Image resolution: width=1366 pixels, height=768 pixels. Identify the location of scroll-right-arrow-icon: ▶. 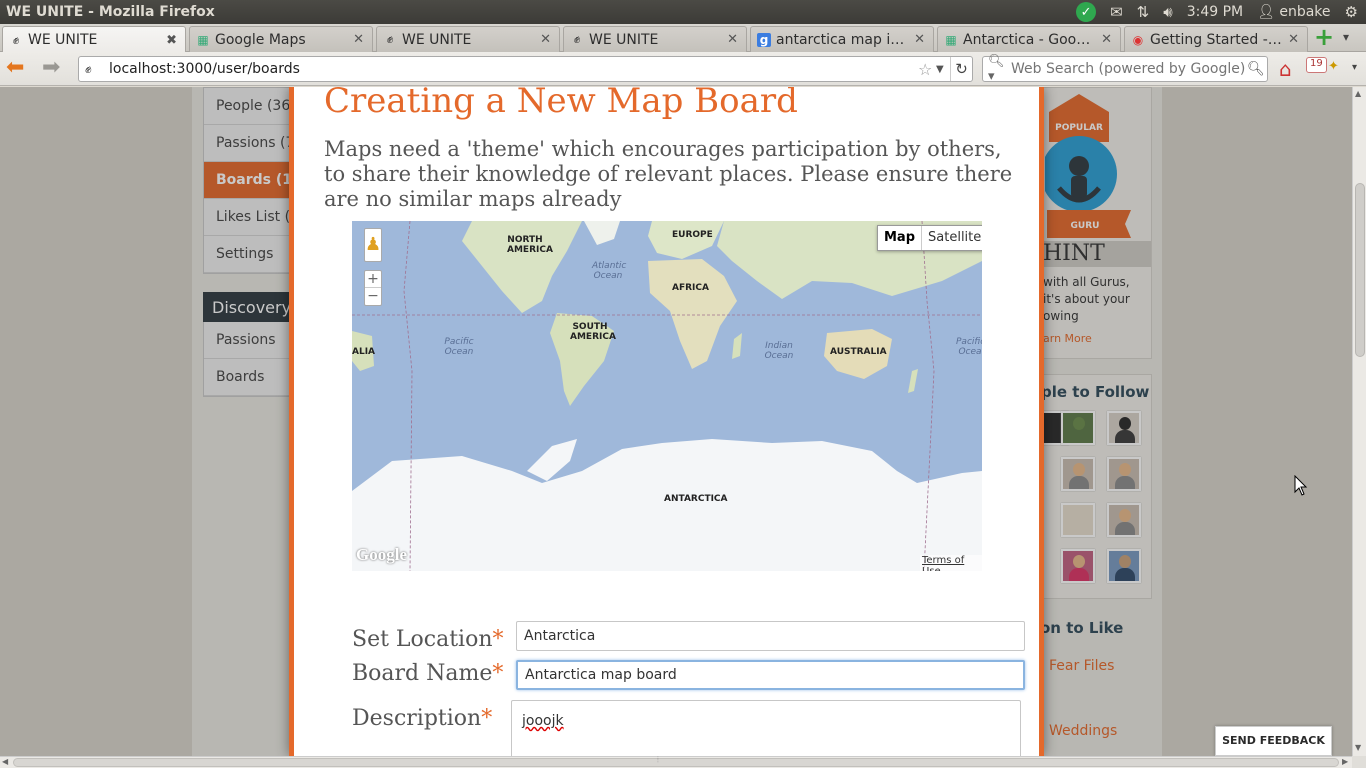
(1345, 761).